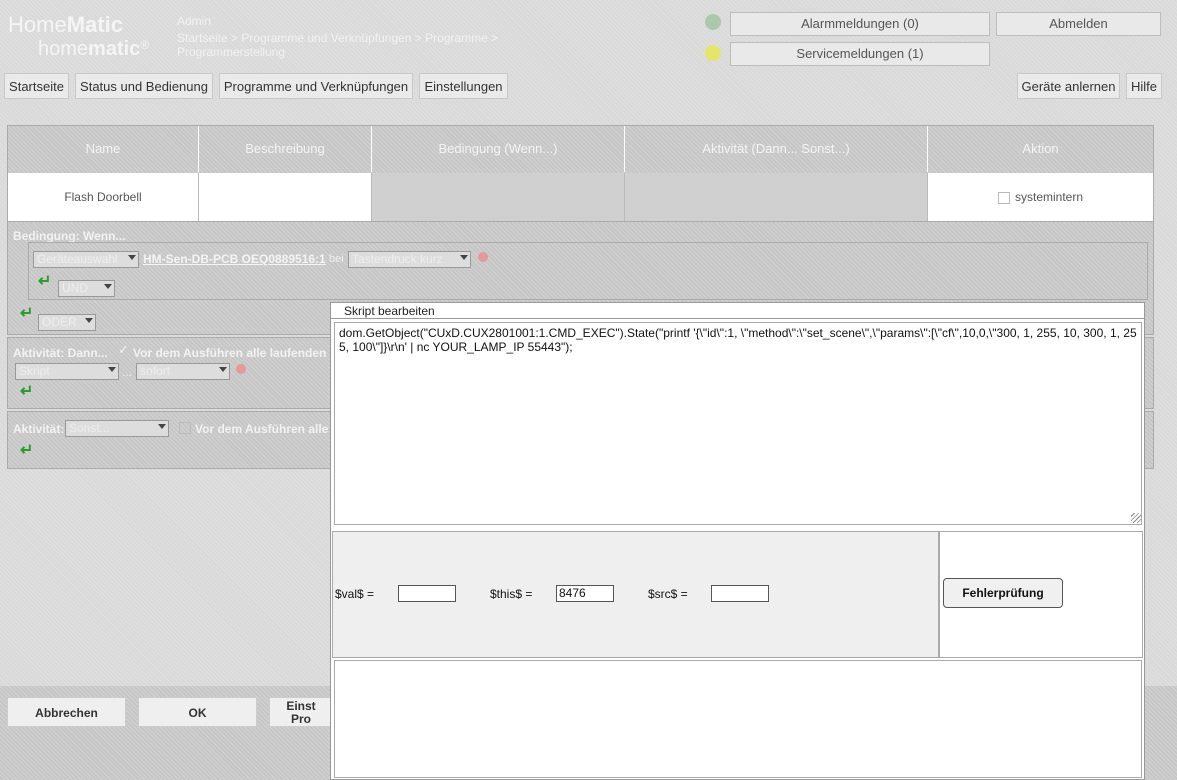 The height and width of the screenshot is (780, 1177). I want to click on logo-sub: homematic®, so click(93, 49).